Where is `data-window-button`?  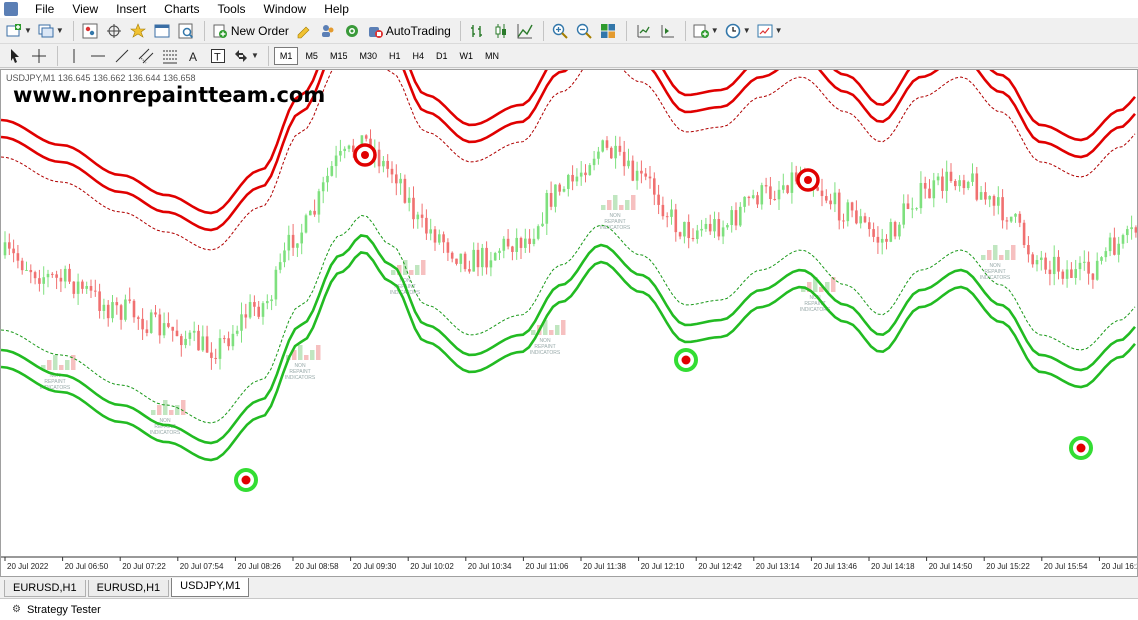 data-window-button is located at coordinates (114, 31).